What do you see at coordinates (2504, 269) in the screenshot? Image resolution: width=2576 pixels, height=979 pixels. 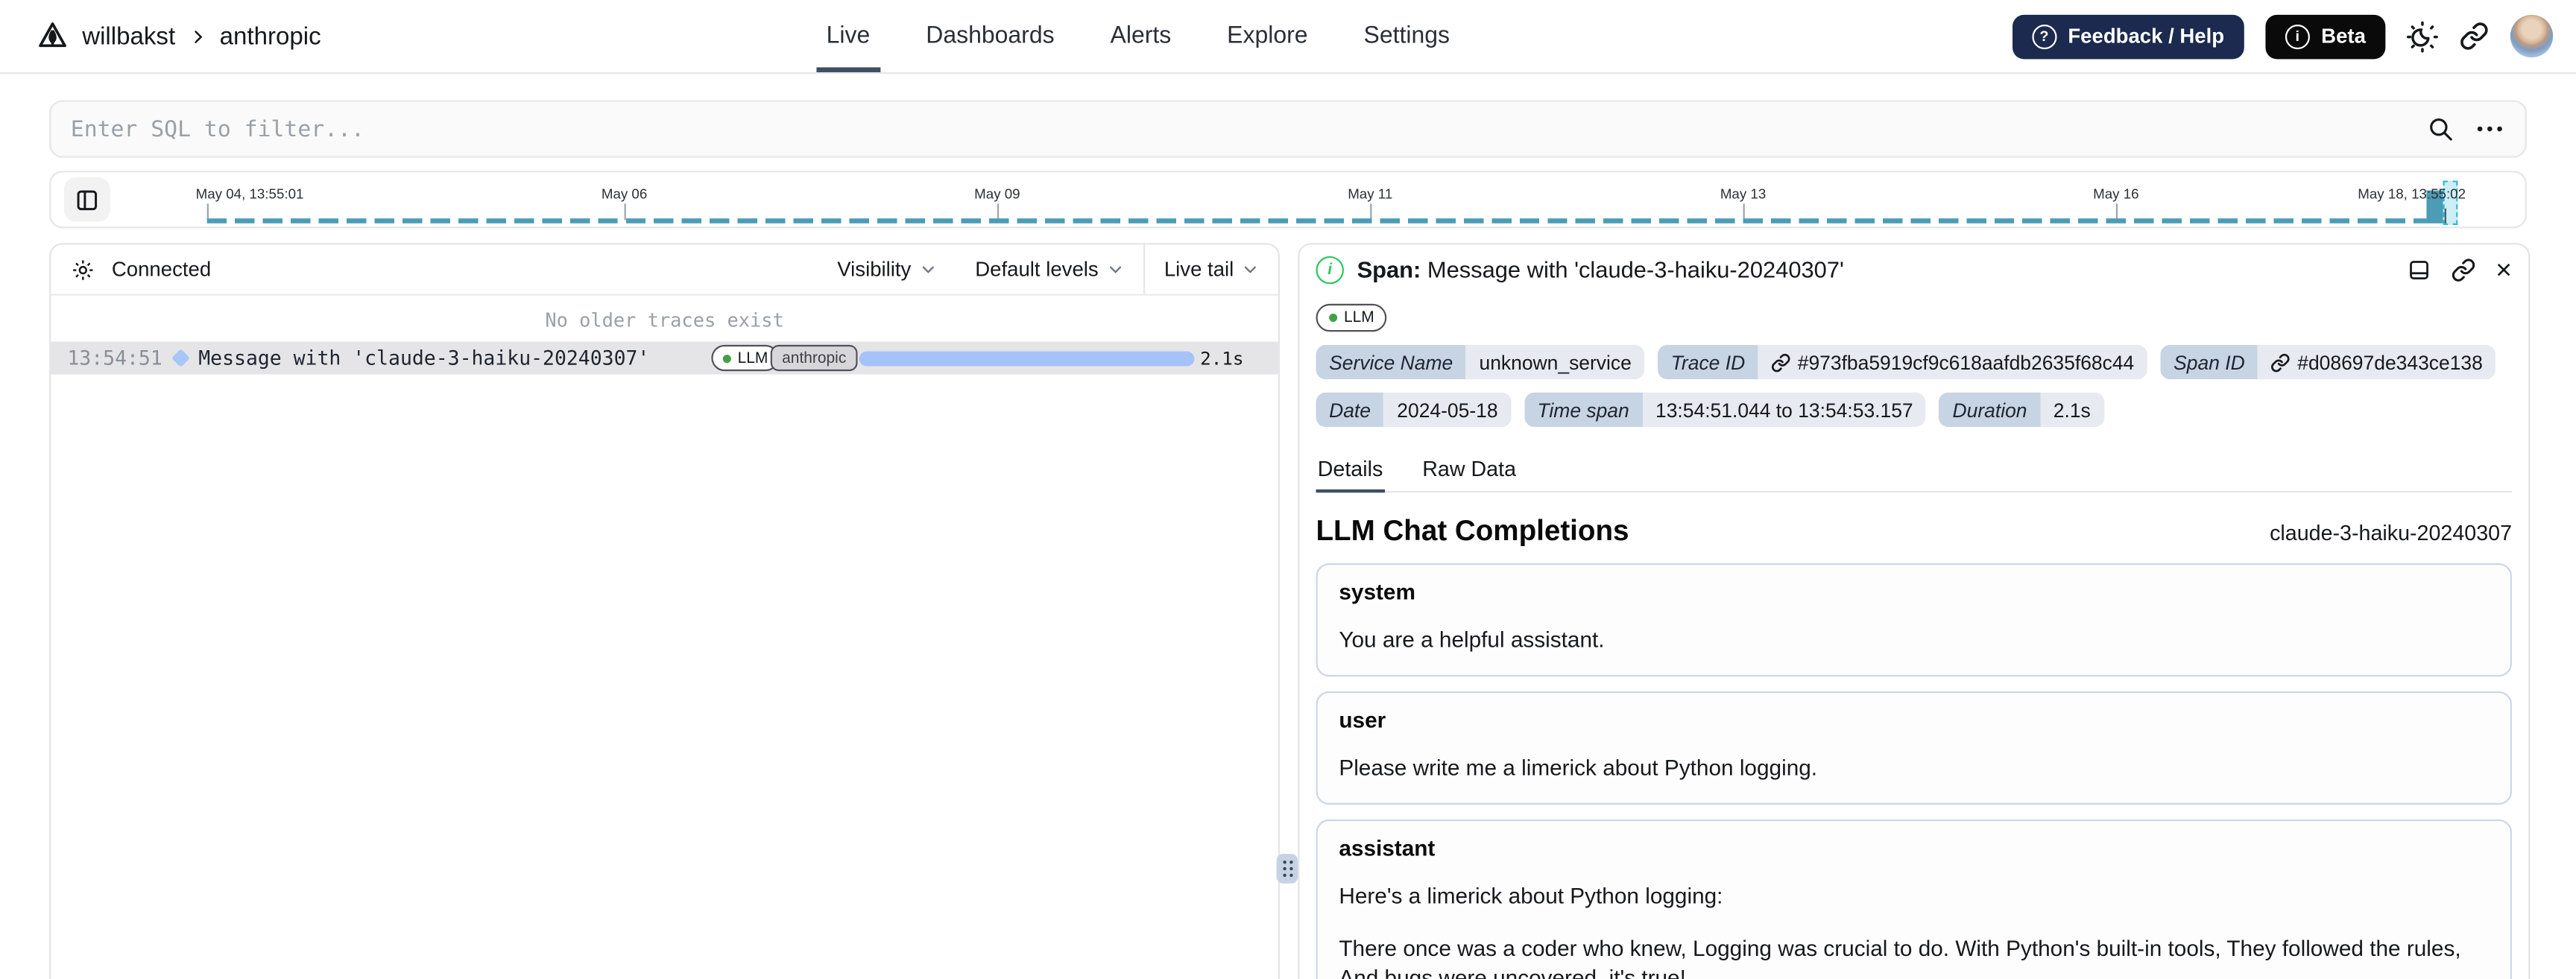 I see `close-icon: ×` at bounding box center [2504, 269].